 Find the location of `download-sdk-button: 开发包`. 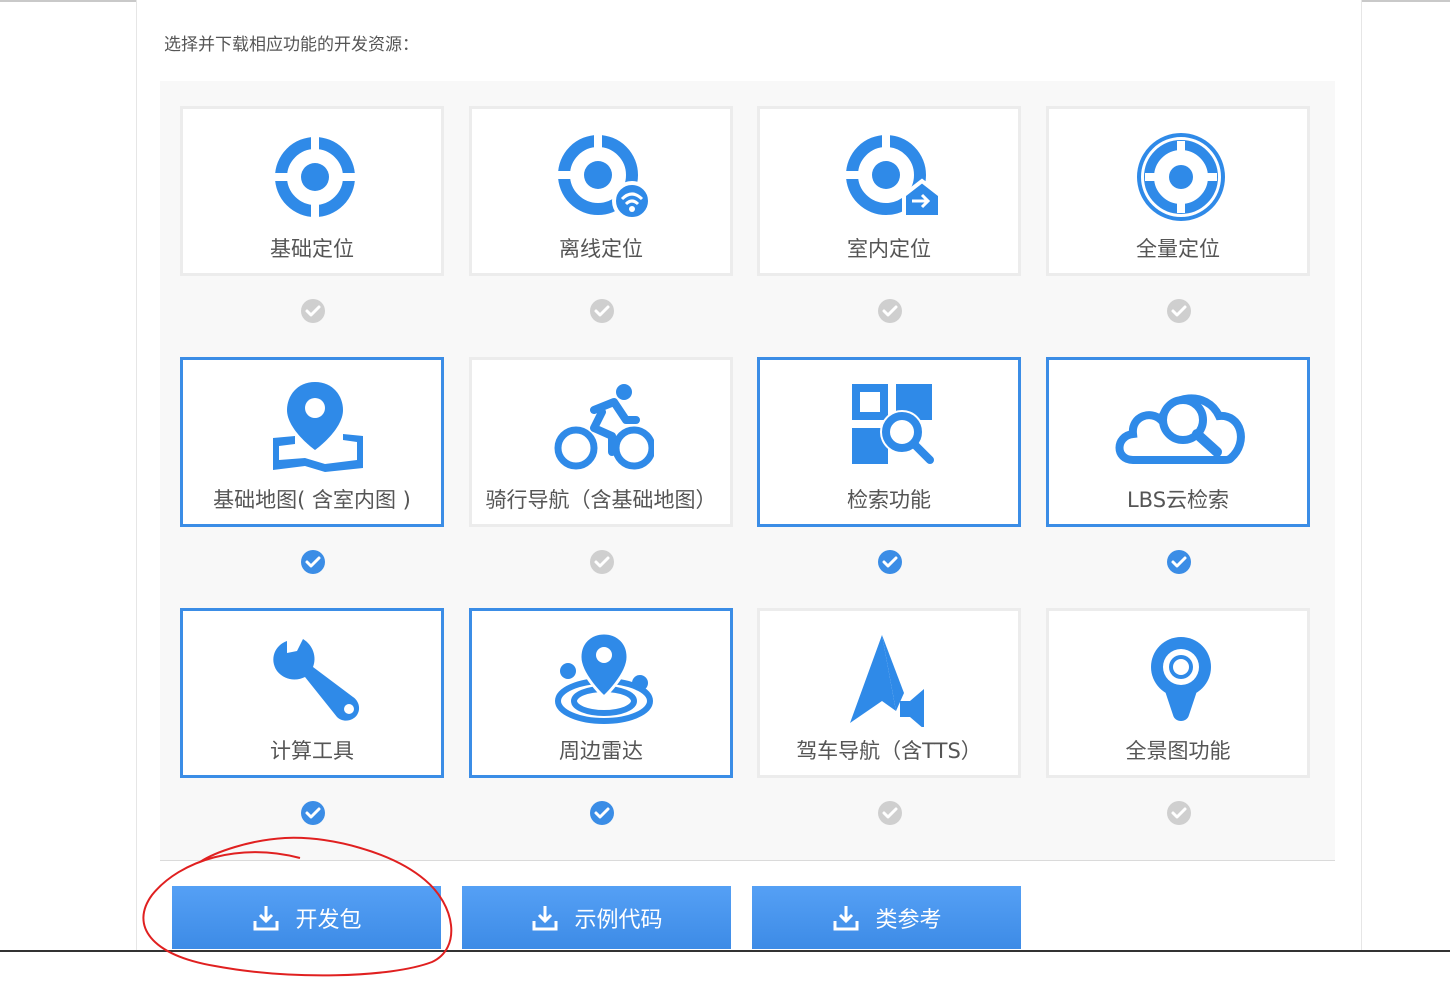

download-sdk-button: 开发包 is located at coordinates (306, 917).